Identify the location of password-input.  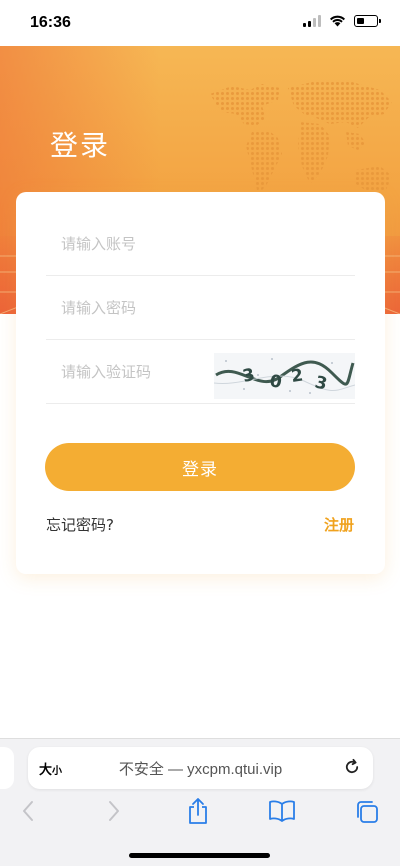
(200, 307).